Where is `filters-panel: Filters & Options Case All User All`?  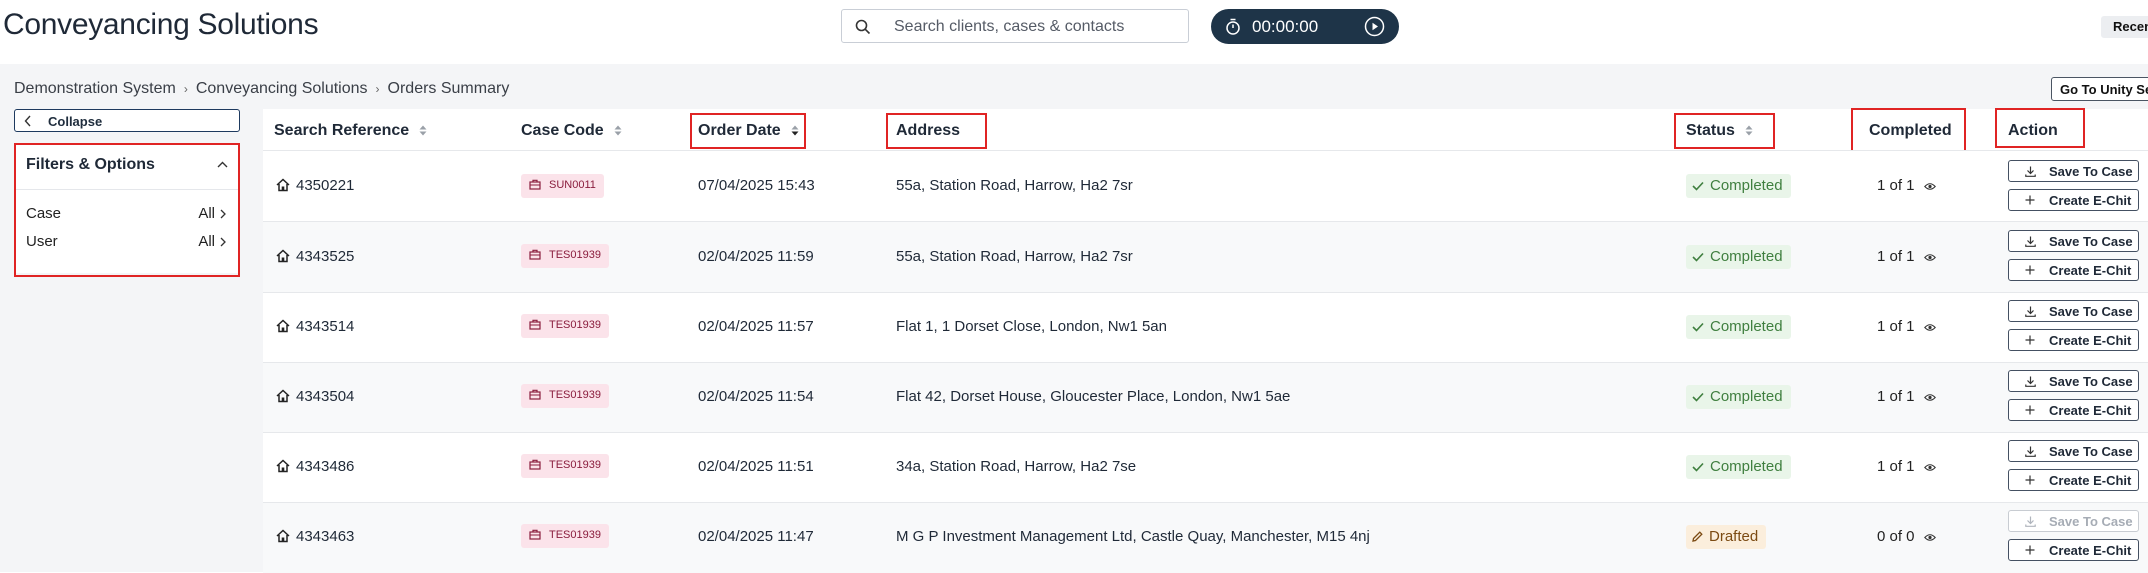
filters-panel: Filters & Options Case All User All is located at coordinates (127, 208).